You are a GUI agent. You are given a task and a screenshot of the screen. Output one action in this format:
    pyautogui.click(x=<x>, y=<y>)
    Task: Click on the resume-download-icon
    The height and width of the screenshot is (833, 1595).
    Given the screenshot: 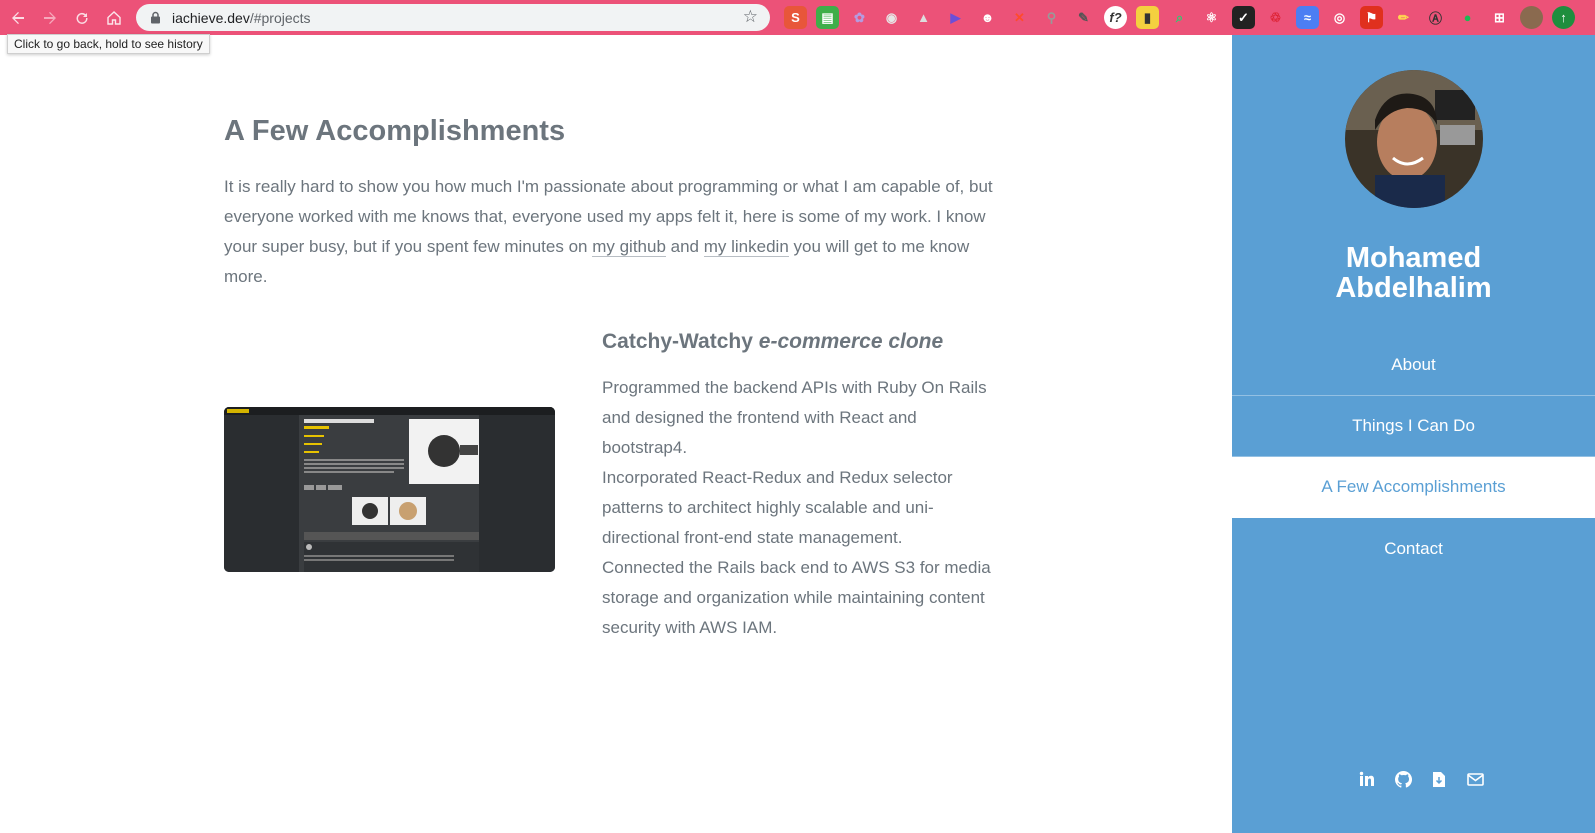 What is the action you would take?
    pyautogui.click(x=1439, y=779)
    